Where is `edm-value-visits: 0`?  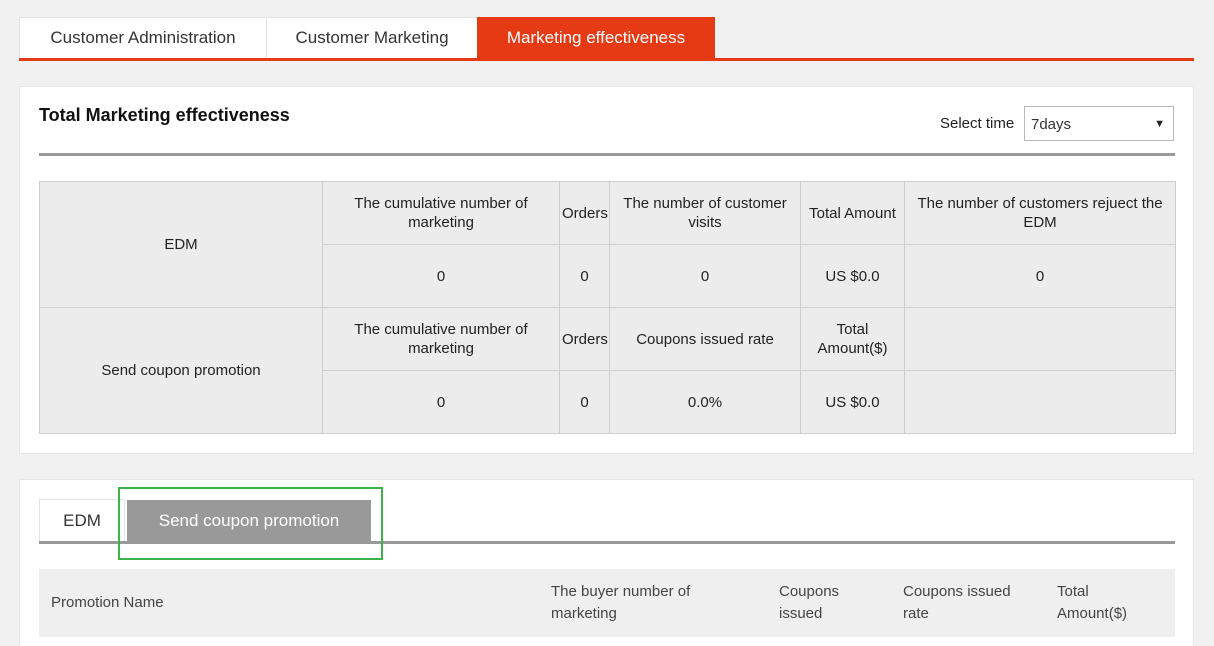
edm-value-visits: 0 is located at coordinates (705, 276).